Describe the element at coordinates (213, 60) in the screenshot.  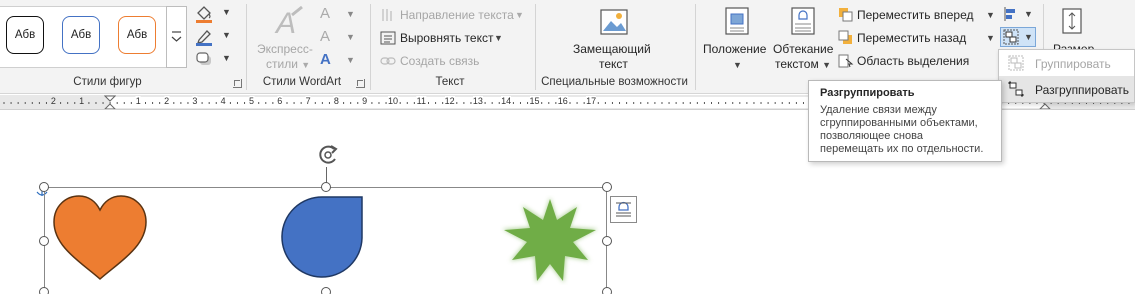
I see `shape-effects-button: ▼` at that location.